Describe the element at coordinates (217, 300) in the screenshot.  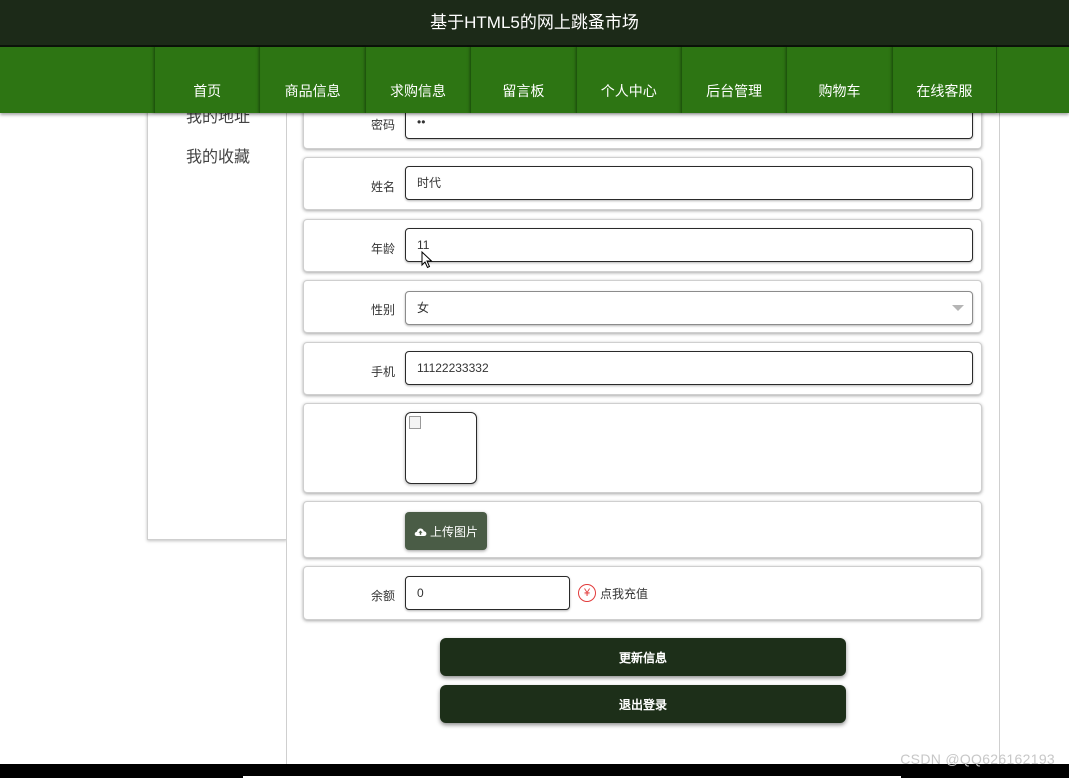
I see `sidebar: 我的地址 我的收藏` at that location.